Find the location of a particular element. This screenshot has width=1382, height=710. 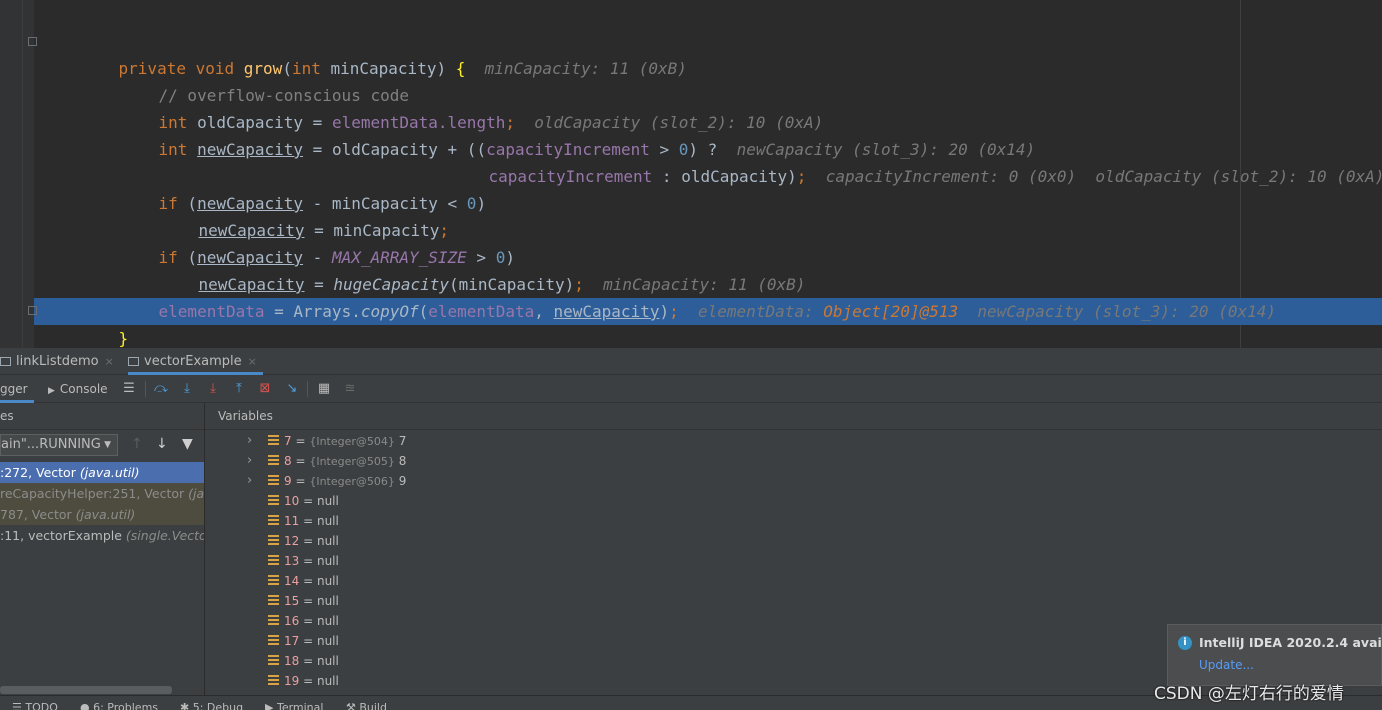

force-step-into-icon: ⤓ is located at coordinates (213, 389).